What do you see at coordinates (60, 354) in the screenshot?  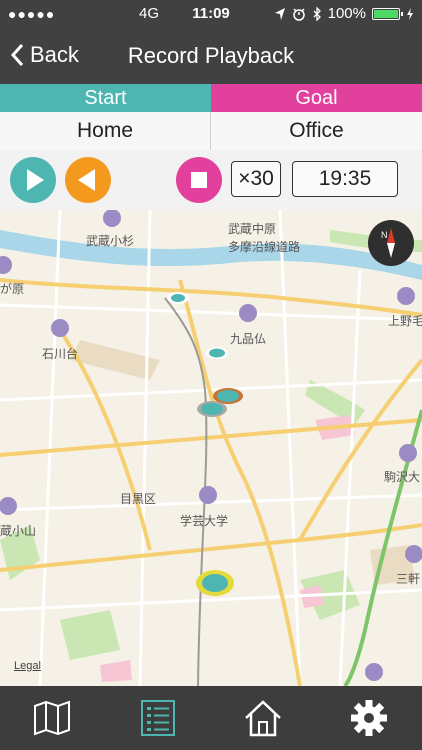 I see `map-label: 石川台` at bounding box center [60, 354].